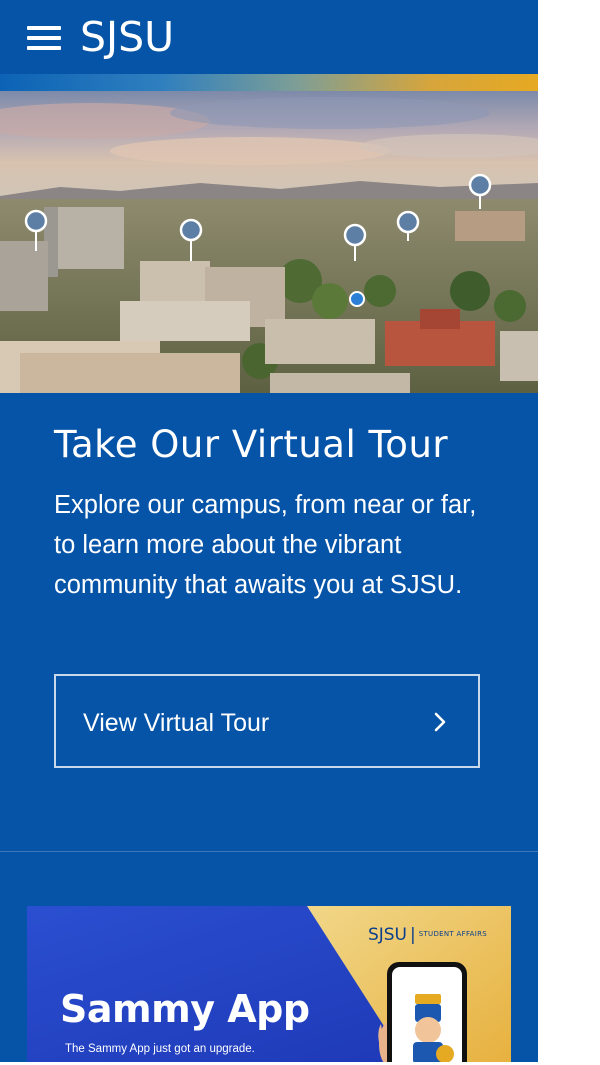 The height and width of the screenshot is (1065, 600). I want to click on phone-mascot-icon, so click(422, 1012).